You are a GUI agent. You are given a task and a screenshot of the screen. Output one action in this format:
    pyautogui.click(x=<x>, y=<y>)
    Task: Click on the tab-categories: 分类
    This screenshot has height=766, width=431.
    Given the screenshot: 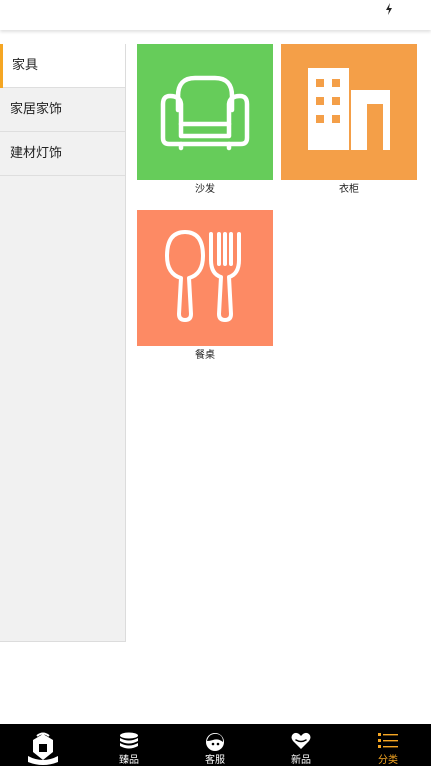 What is the action you would take?
    pyautogui.click(x=388, y=745)
    